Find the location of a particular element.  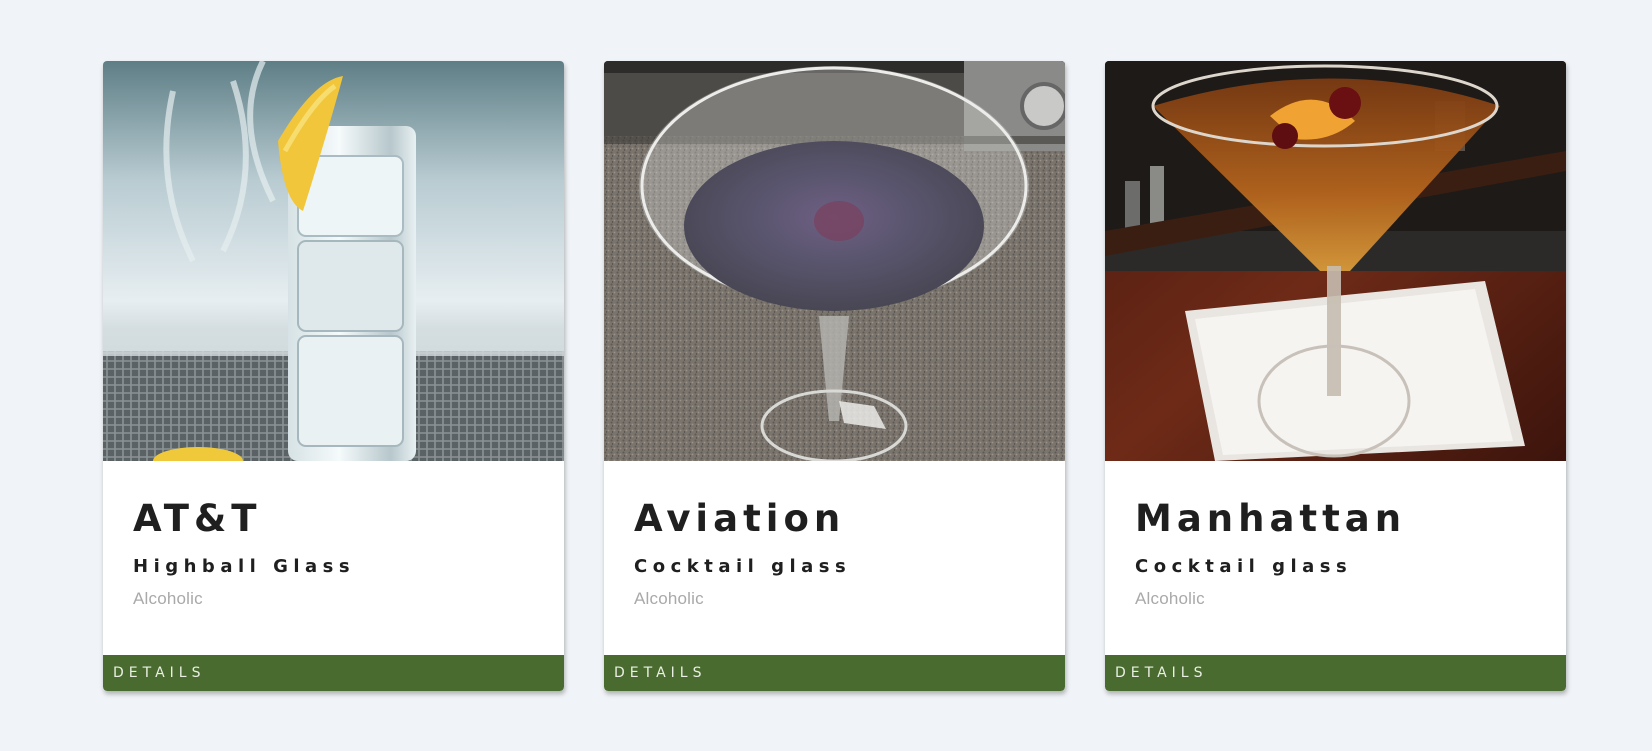

card-body: Aviation Cocktail glass Alcoholic is located at coordinates (834, 558).